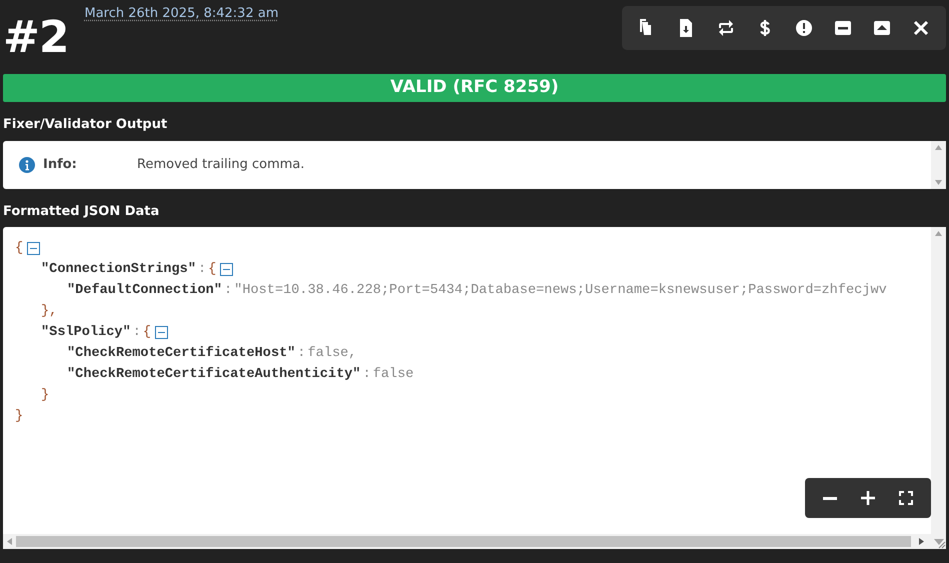 Image resolution: width=949 pixels, height=563 pixels. I want to click on json-value: "Host=10.38.46.228;Port=5434;Database=news;Username=ksnewsuser;Password=zhfecjwv, so click(560, 291).